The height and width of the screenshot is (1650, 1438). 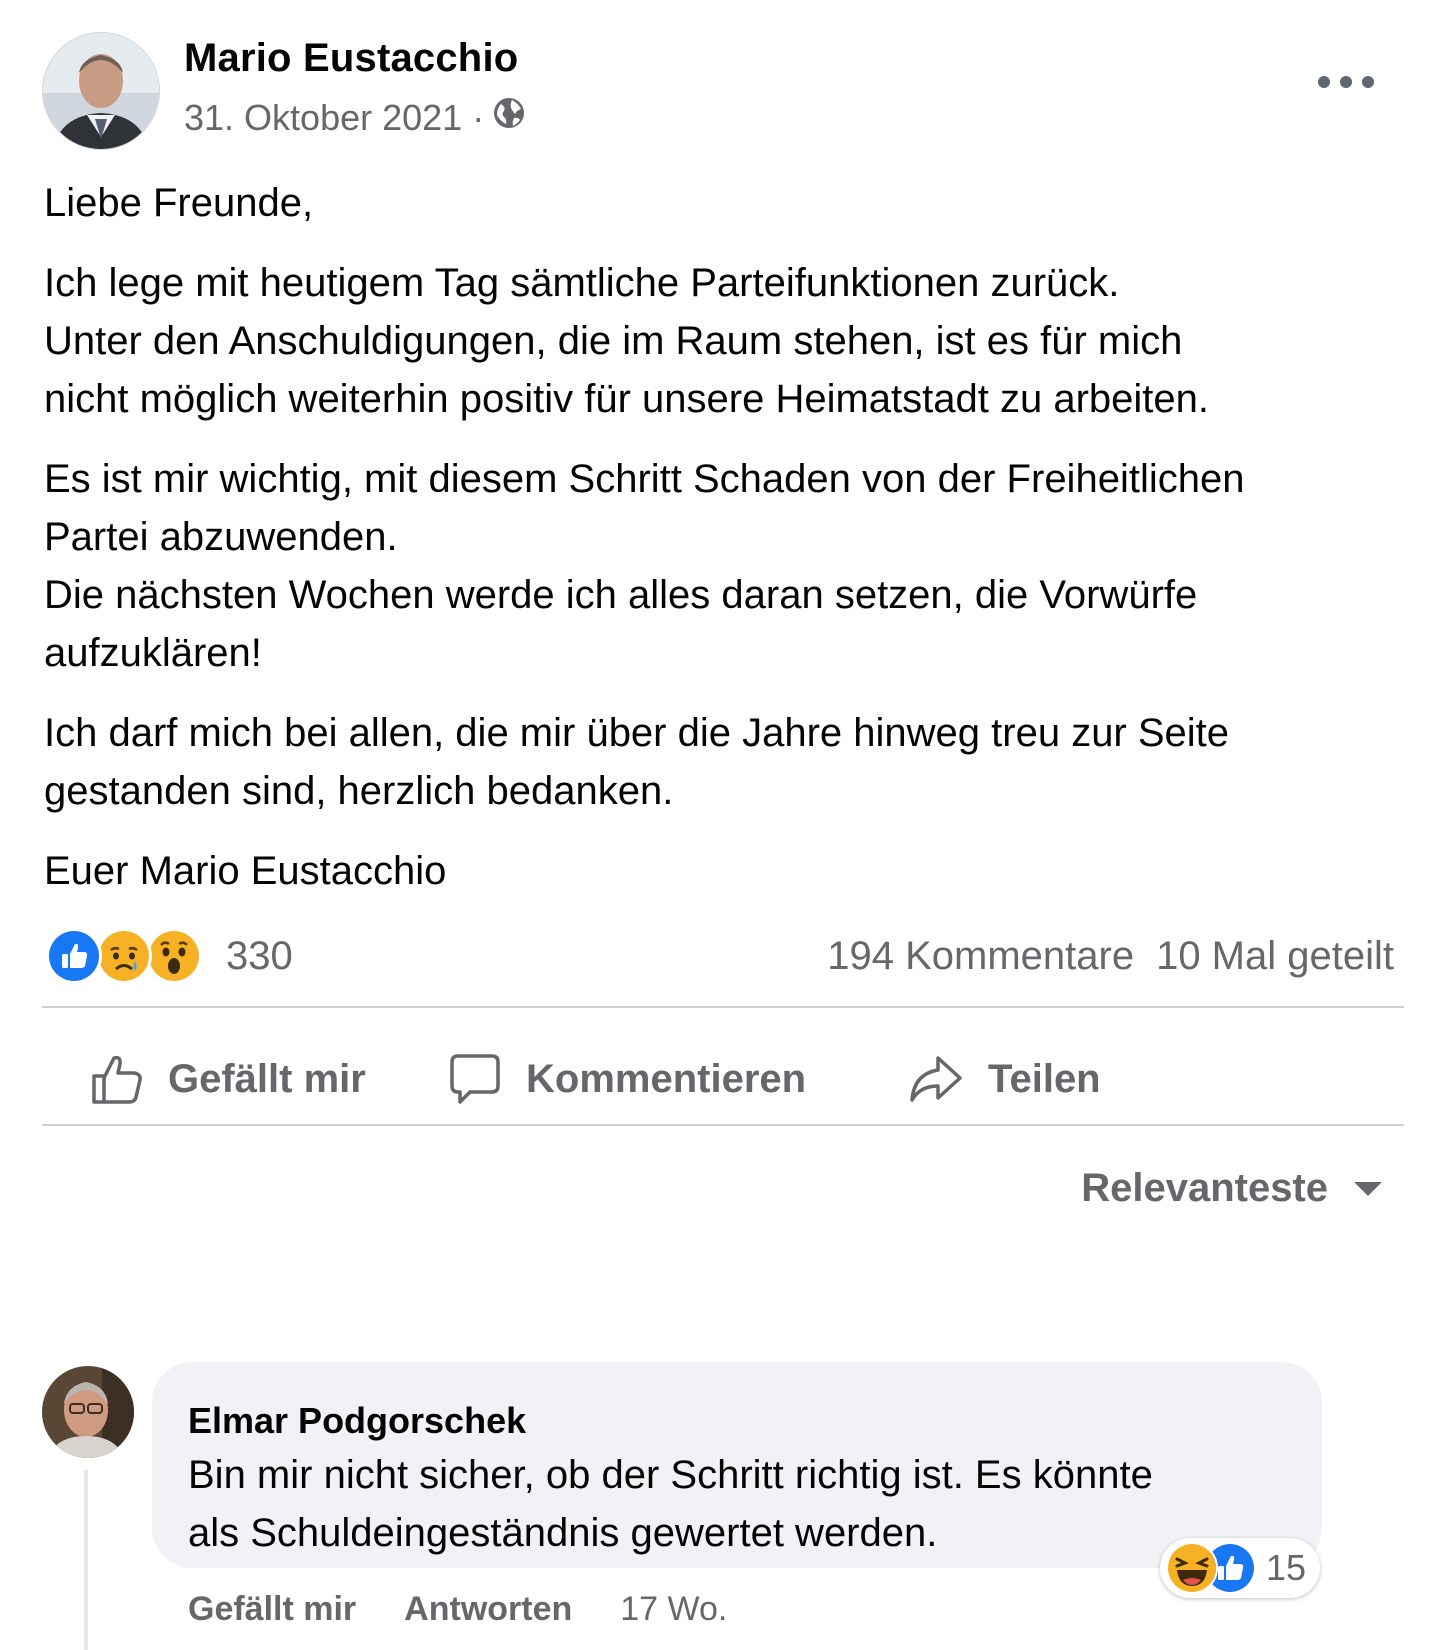 What do you see at coordinates (666, 1078) in the screenshot?
I see `comment-label: Kommentieren` at bounding box center [666, 1078].